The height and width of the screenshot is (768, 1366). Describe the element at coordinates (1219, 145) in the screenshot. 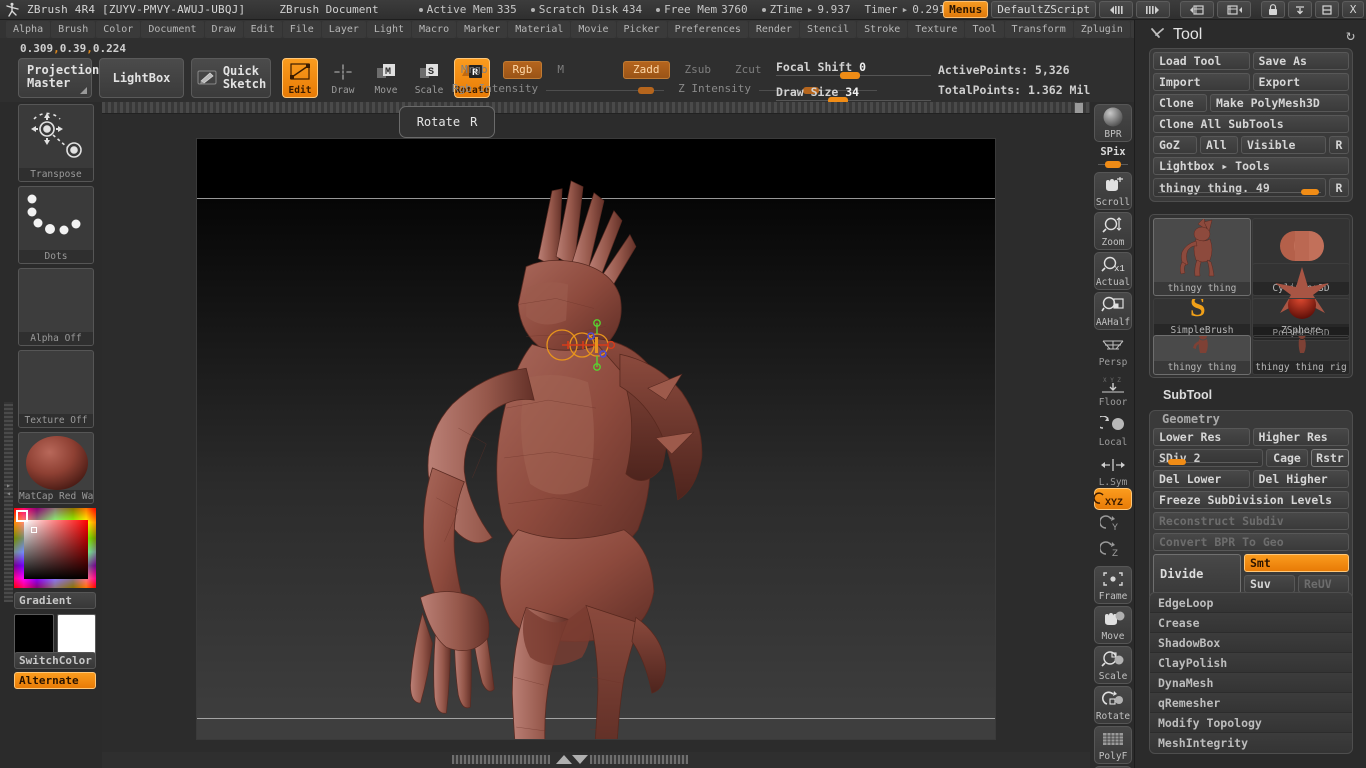

I see `all-button: All` at that location.